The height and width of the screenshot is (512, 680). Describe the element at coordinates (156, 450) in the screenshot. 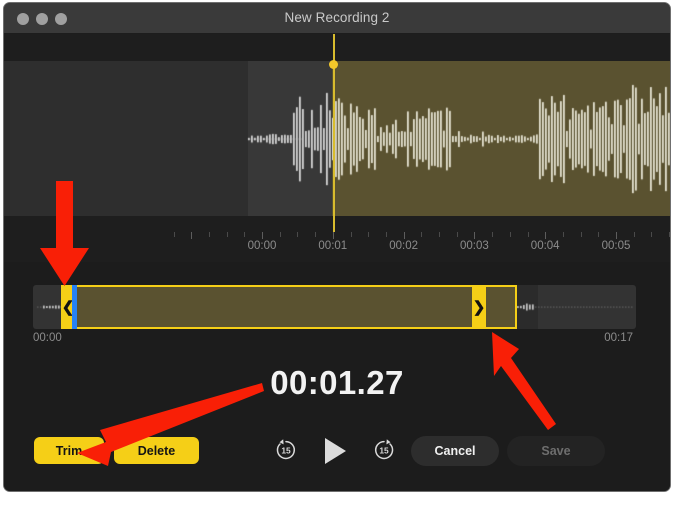

I see `delete-button: Delete` at that location.